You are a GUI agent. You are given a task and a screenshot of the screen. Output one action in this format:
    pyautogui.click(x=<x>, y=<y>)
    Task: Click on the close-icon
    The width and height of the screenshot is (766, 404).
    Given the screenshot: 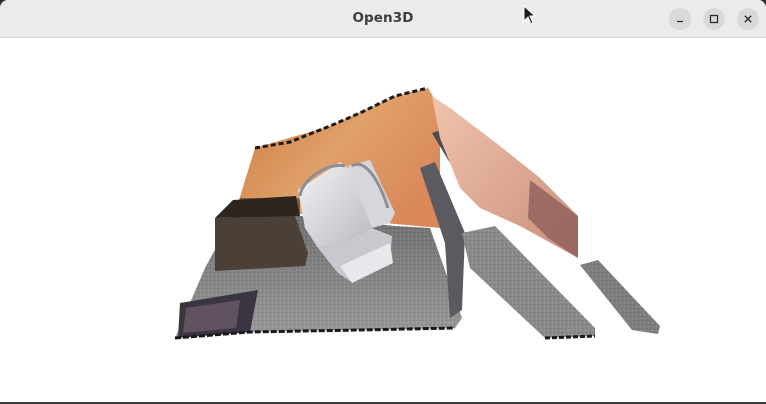 What is the action you would take?
    pyautogui.click(x=748, y=19)
    